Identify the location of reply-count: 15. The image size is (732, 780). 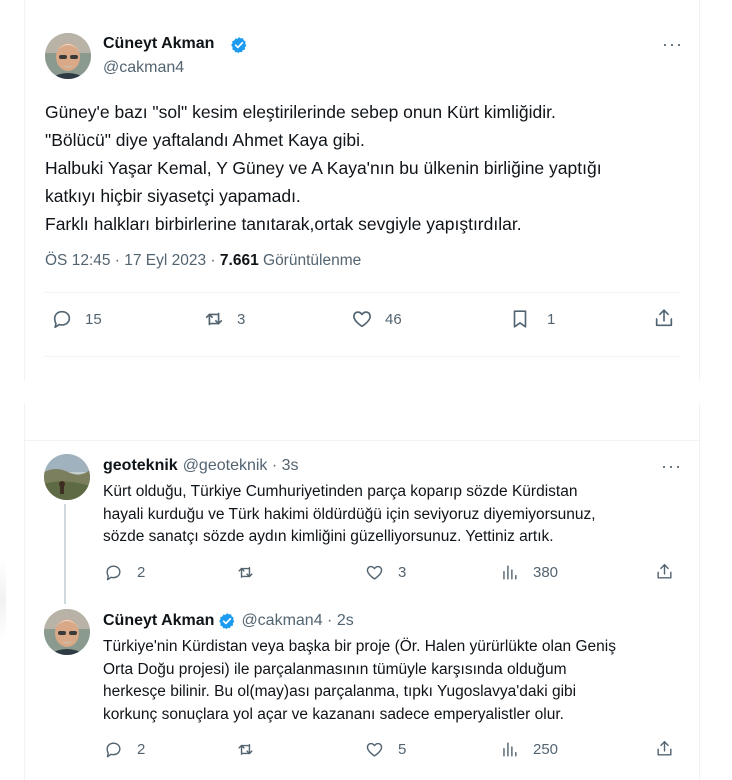
(93, 319).